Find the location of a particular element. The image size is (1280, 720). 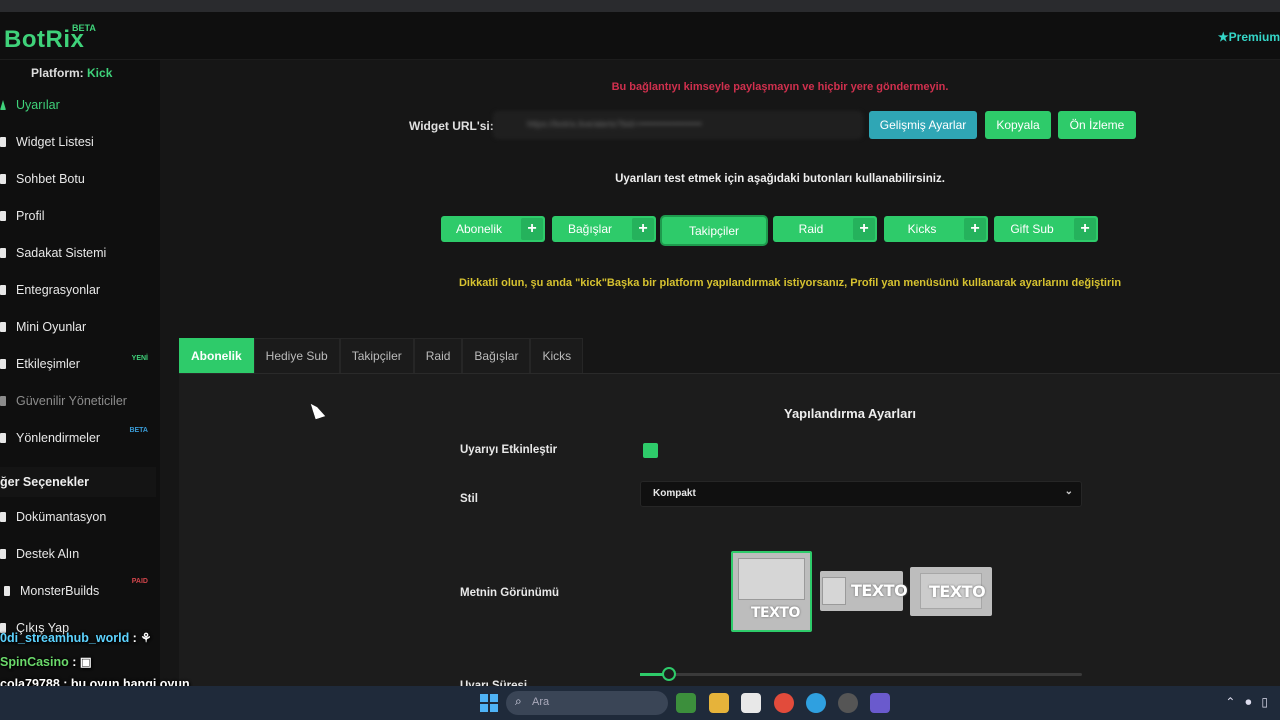

user-icon is located at coordinates (3, 216).